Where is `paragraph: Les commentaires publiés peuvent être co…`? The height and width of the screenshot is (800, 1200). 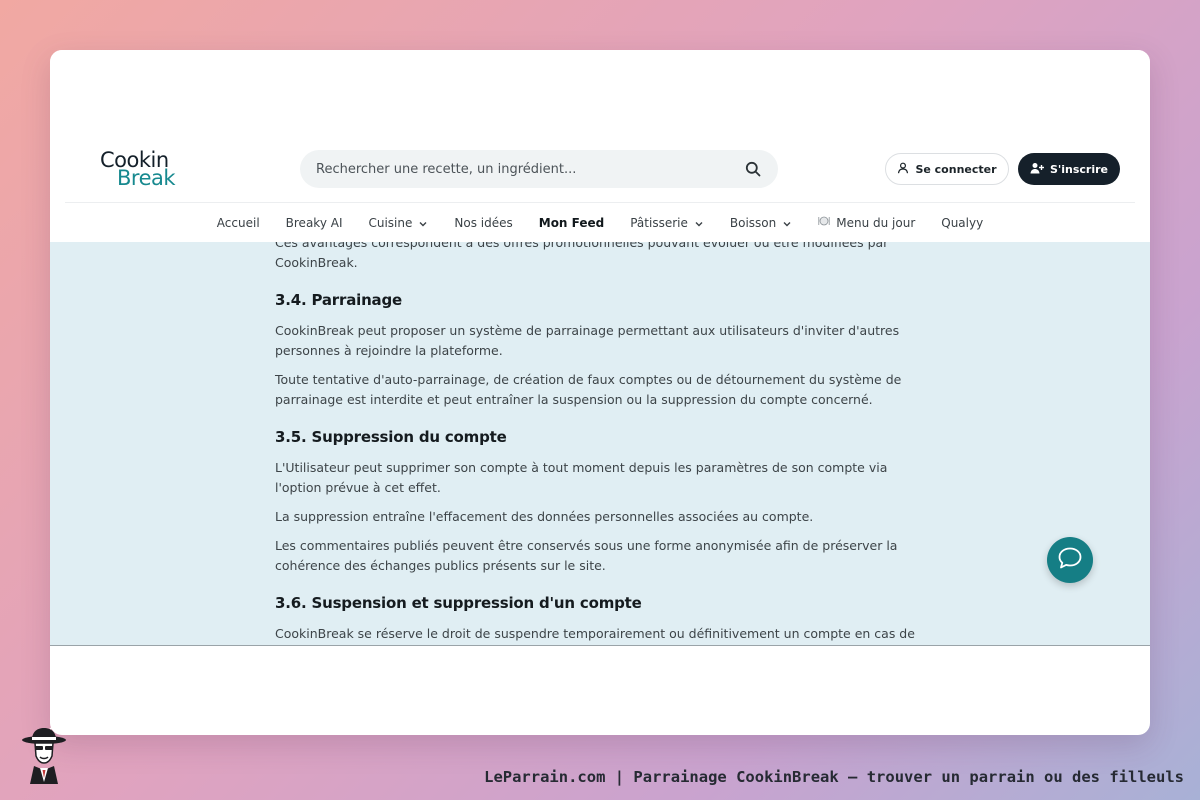
paragraph: Les commentaires publiés peuvent être co… is located at coordinates (586, 555).